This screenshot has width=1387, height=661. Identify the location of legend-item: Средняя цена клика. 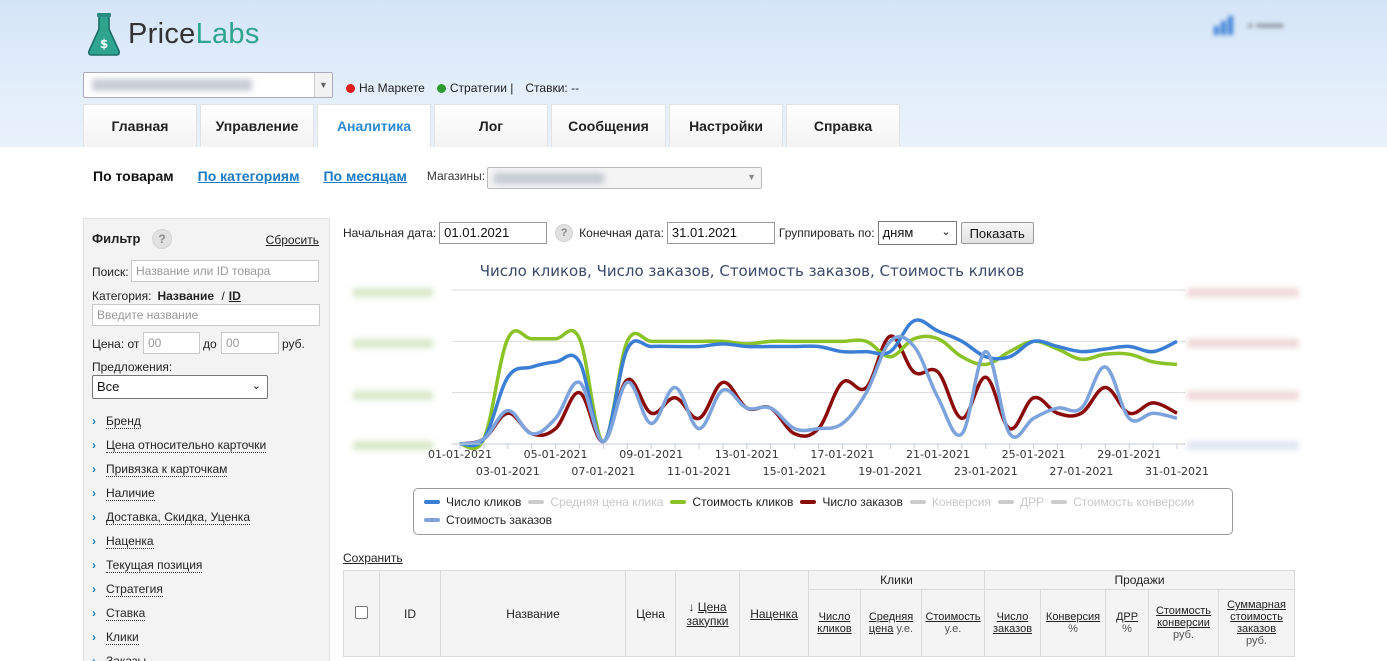
(595, 502).